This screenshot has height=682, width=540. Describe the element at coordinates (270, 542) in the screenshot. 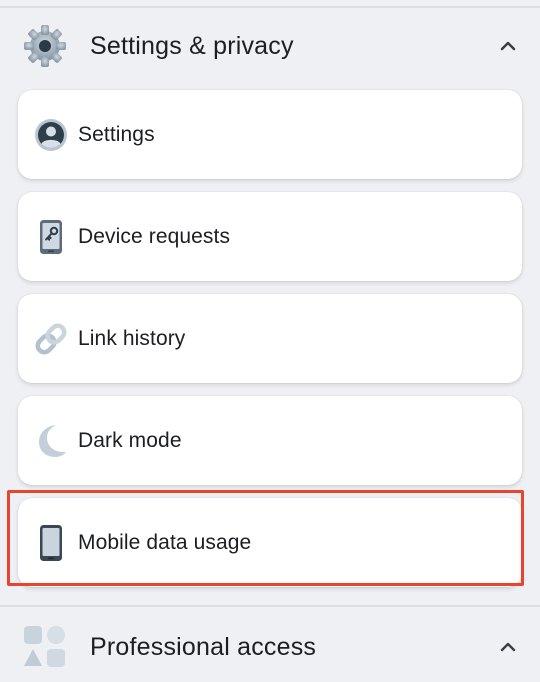

I see `menu-item-mobile-data-usage: Mobile data usage` at that location.